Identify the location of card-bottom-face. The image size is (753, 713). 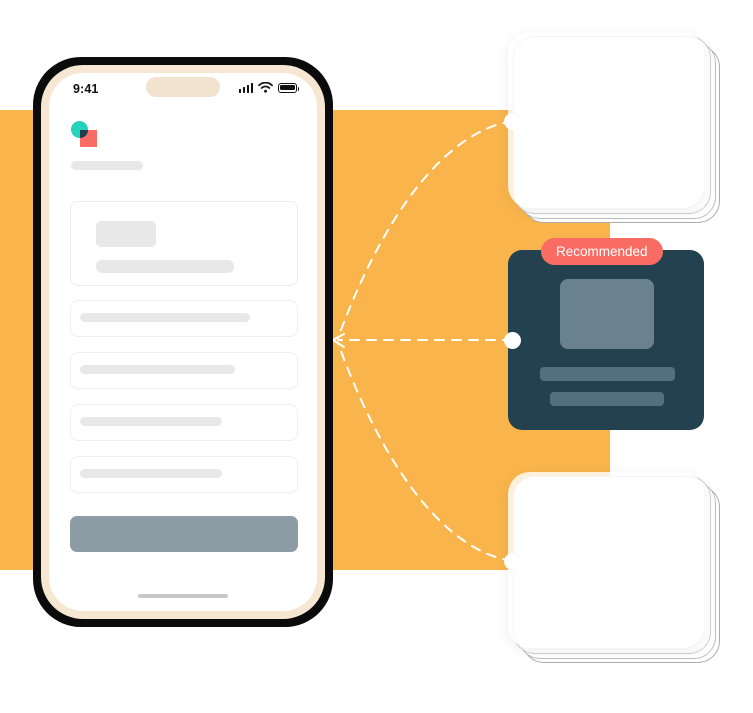
(606, 560).